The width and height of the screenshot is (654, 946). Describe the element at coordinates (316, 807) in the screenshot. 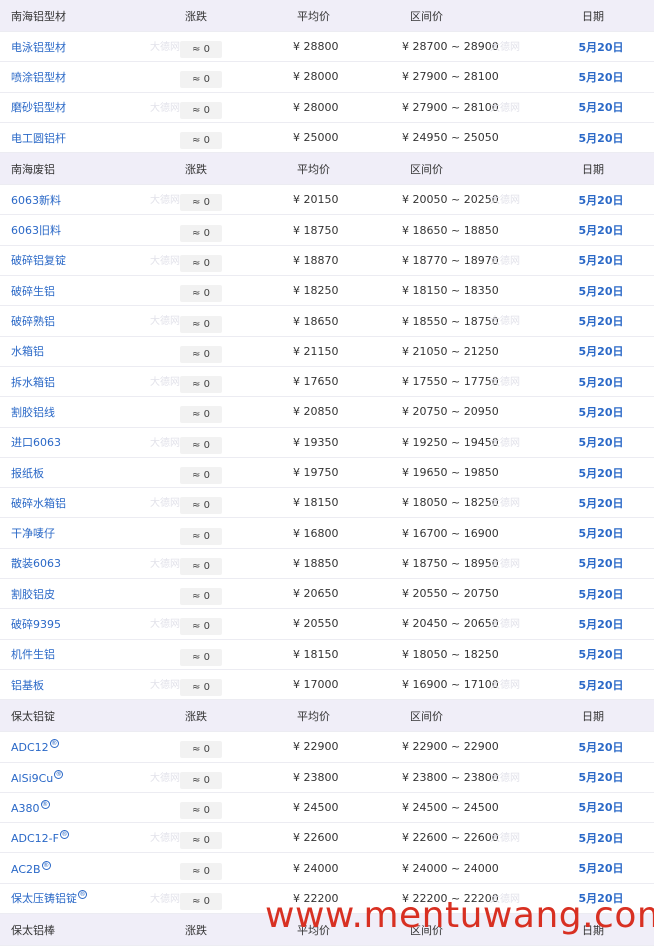

I see `avg-price: ¥ 24500` at that location.